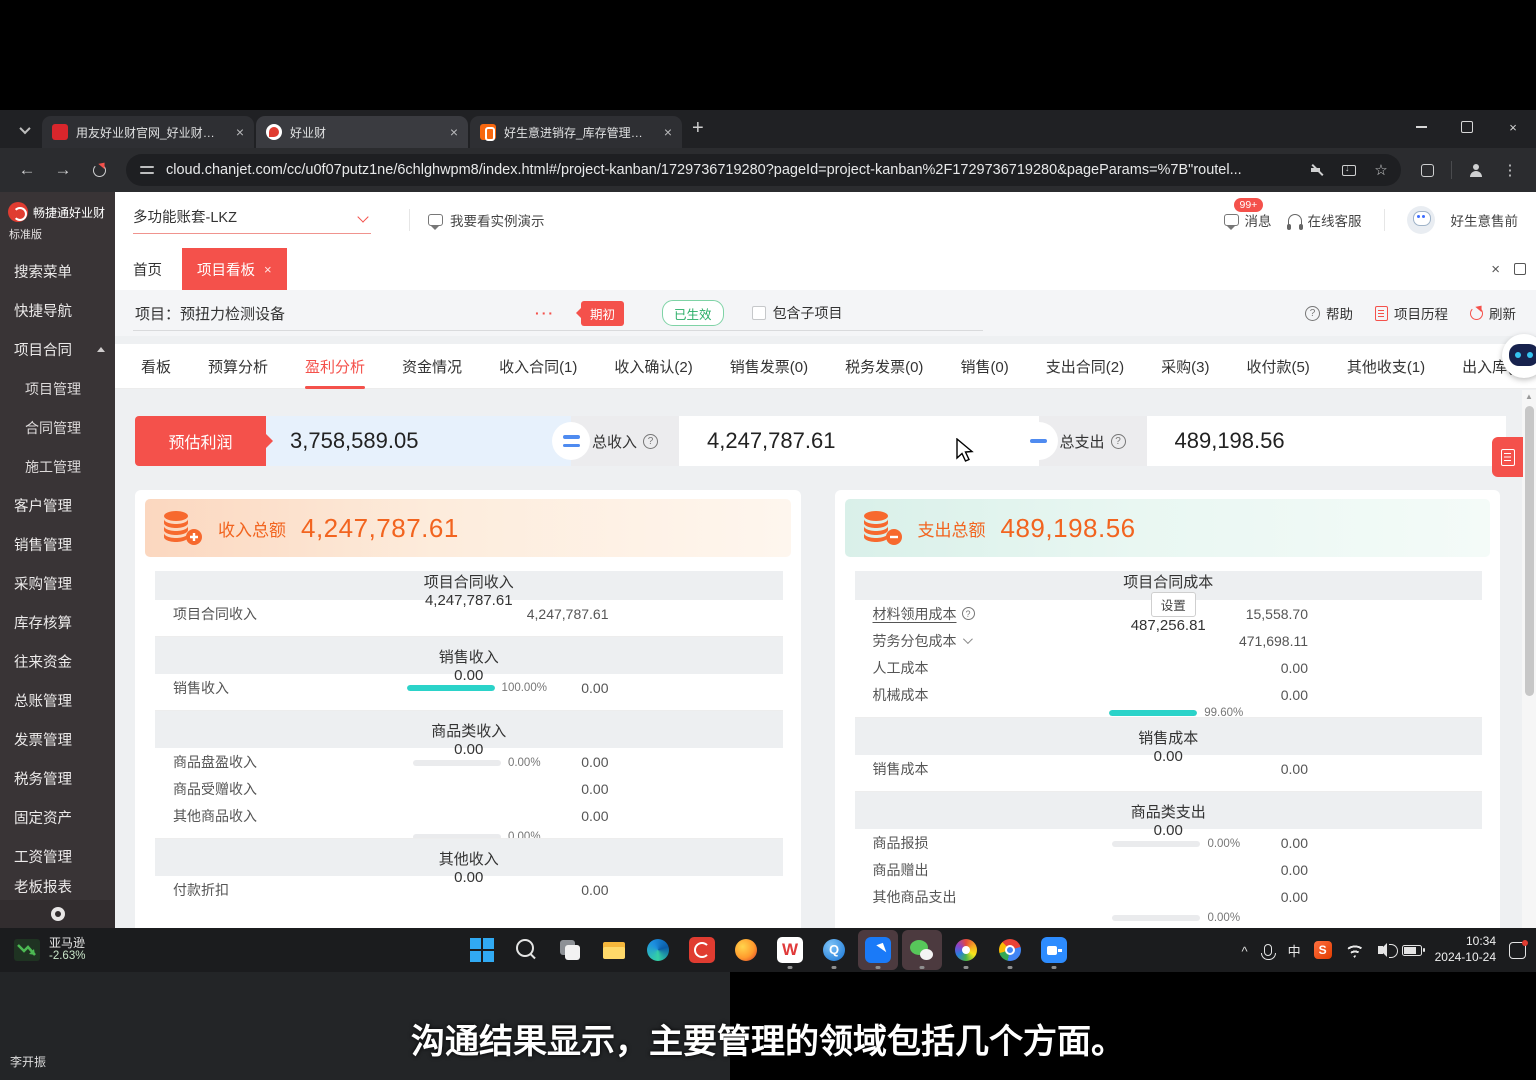 This screenshot has height=1080, width=1536. I want to click on file-explorer-icon, so click(614, 950).